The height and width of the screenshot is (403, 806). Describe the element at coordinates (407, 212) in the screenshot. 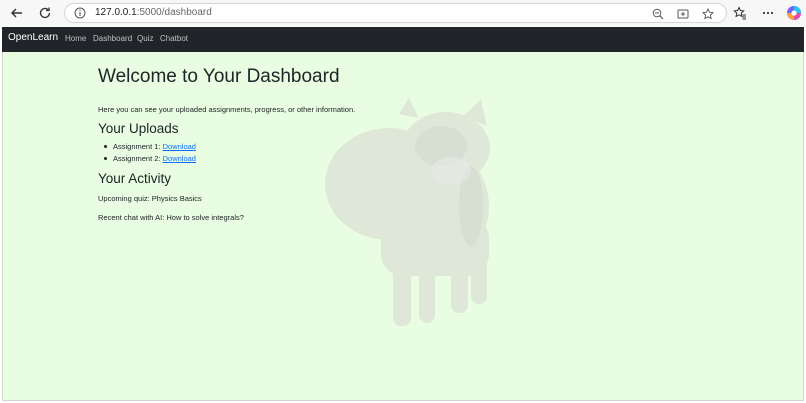

I see `cat-watermark-image` at that location.